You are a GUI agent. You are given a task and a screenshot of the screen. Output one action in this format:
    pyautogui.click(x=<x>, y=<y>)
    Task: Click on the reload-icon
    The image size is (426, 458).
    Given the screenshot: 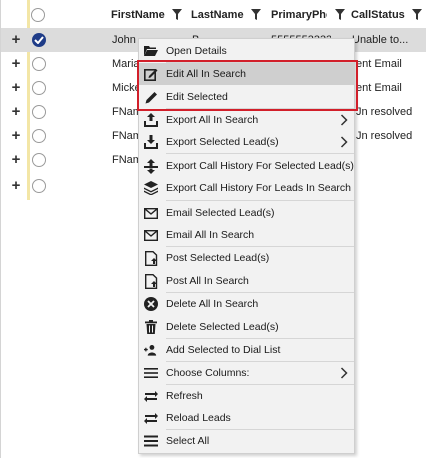 What is the action you would take?
    pyautogui.click(x=151, y=418)
    